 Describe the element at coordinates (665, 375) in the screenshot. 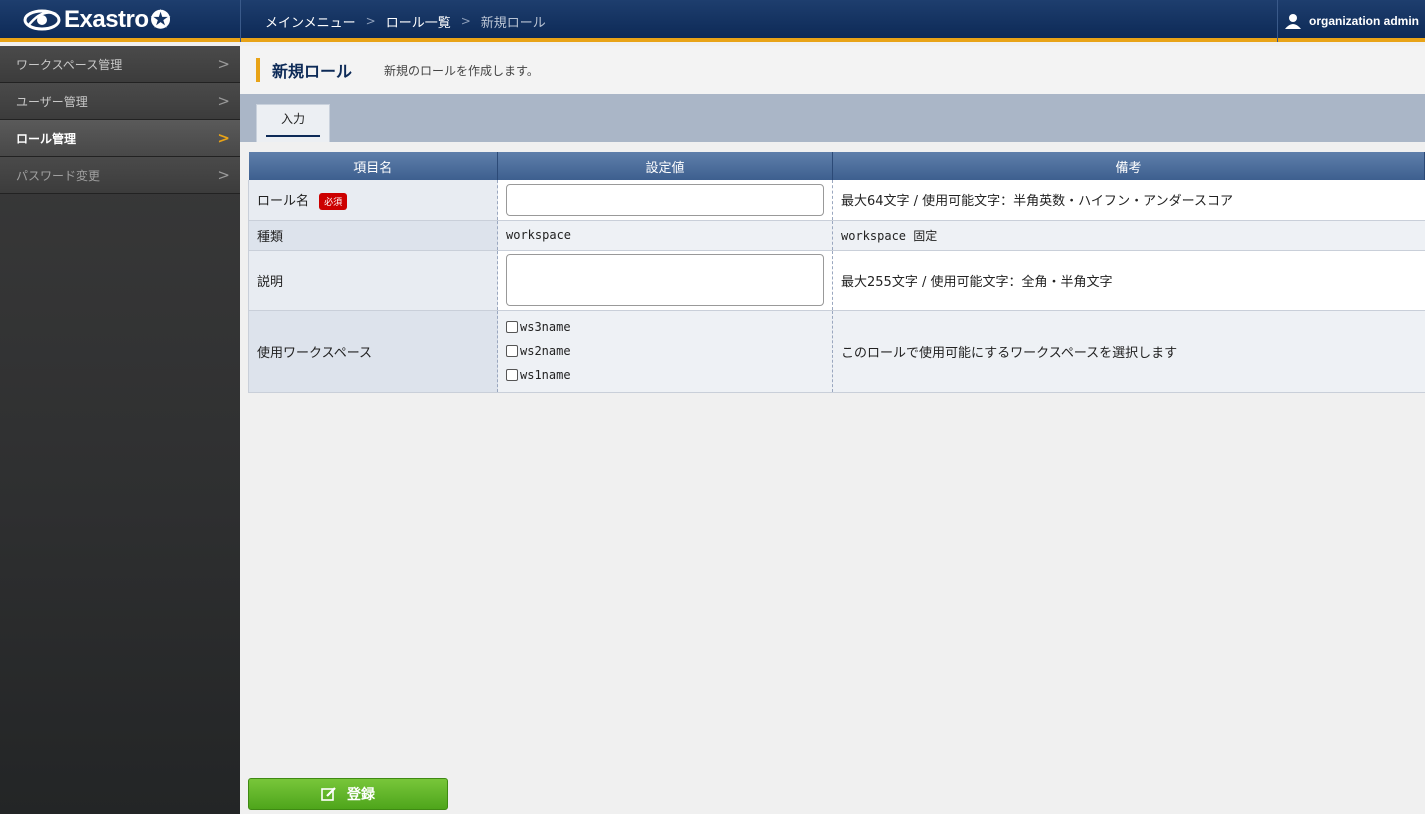

I see `workspace-option: ws1name` at that location.